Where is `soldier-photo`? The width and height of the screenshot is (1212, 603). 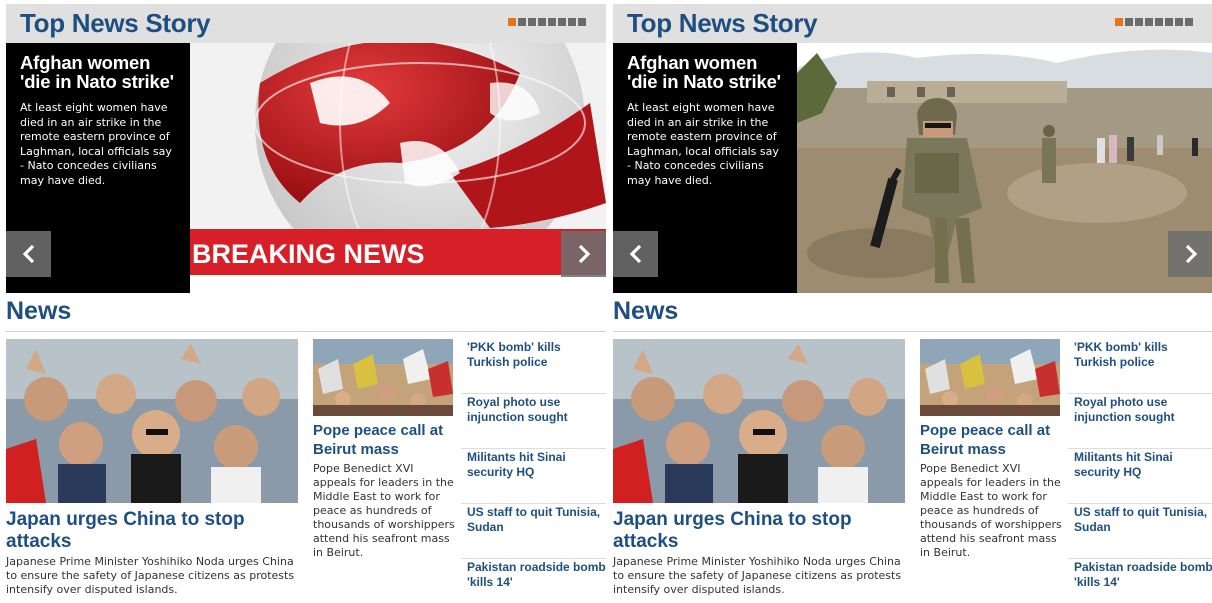 soldier-photo is located at coordinates (1004, 168).